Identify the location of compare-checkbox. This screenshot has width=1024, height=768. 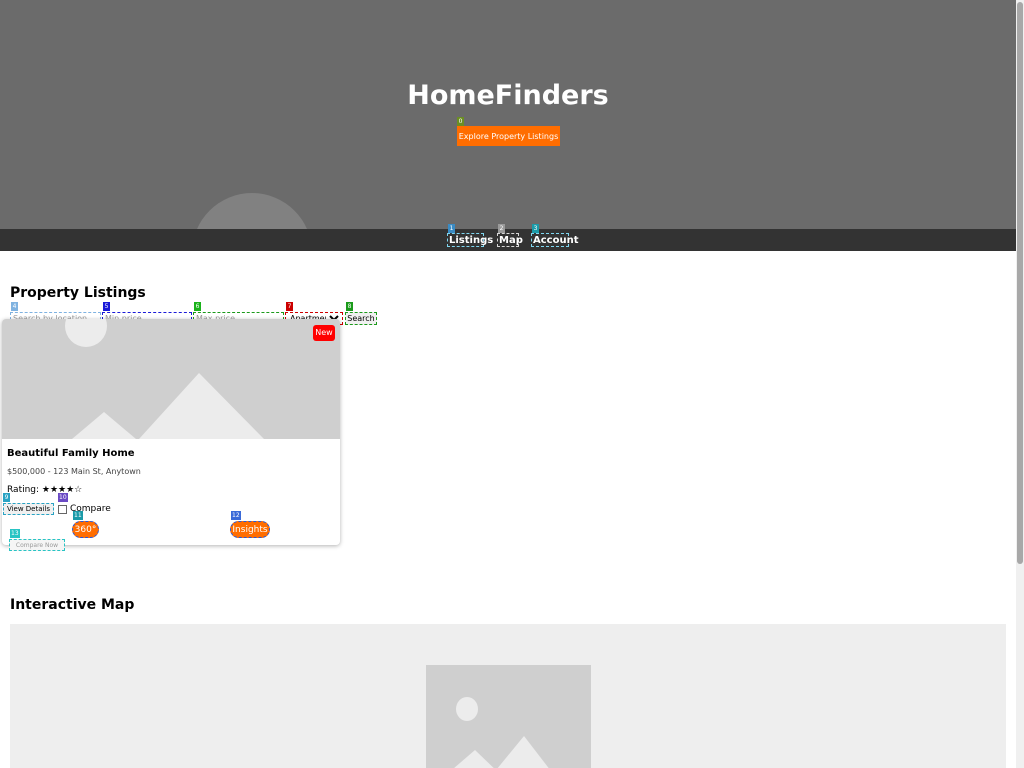
(62, 509).